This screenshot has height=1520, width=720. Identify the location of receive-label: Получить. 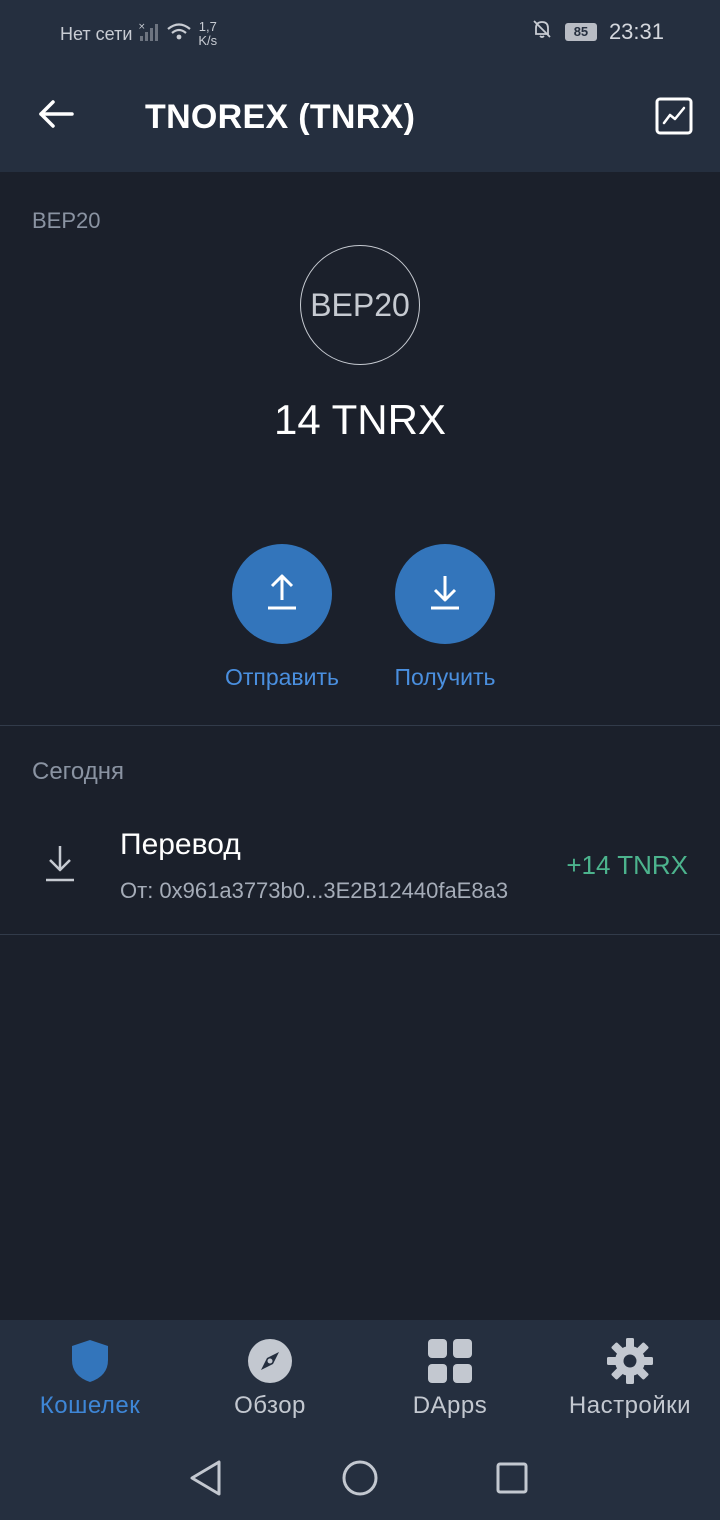
(445, 677).